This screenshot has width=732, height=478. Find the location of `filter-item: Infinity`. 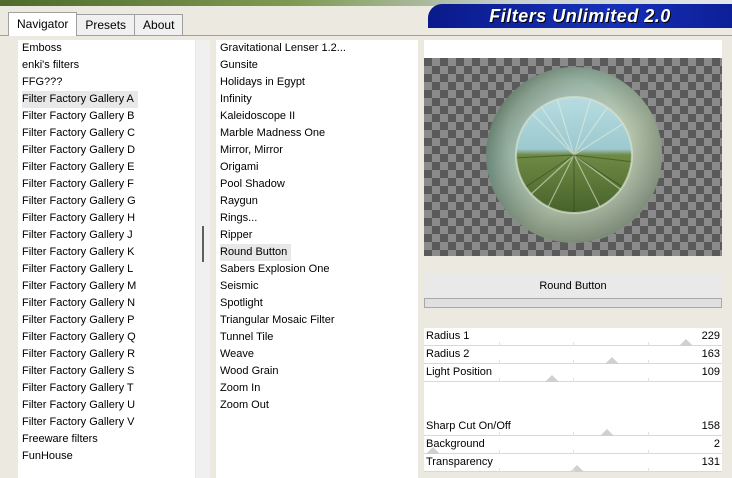

filter-item: Infinity is located at coordinates (317, 99).